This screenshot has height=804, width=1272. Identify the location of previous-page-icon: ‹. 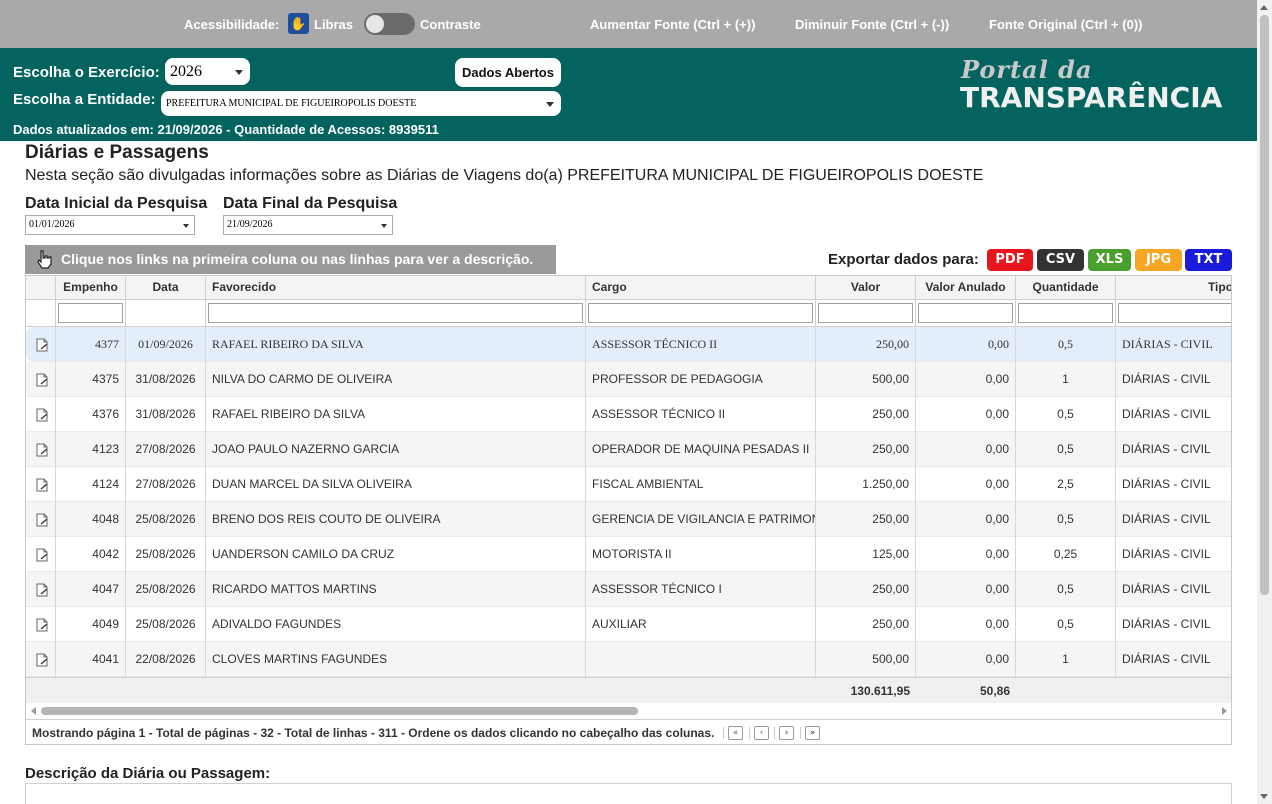
(761, 733).